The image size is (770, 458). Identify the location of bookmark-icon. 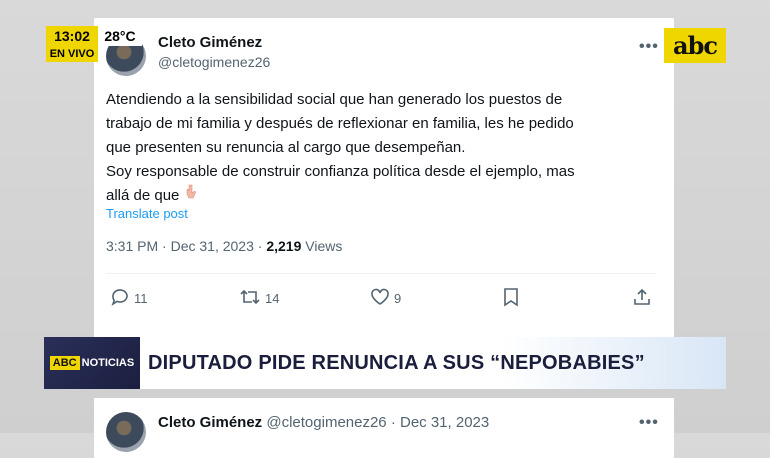
(511, 298).